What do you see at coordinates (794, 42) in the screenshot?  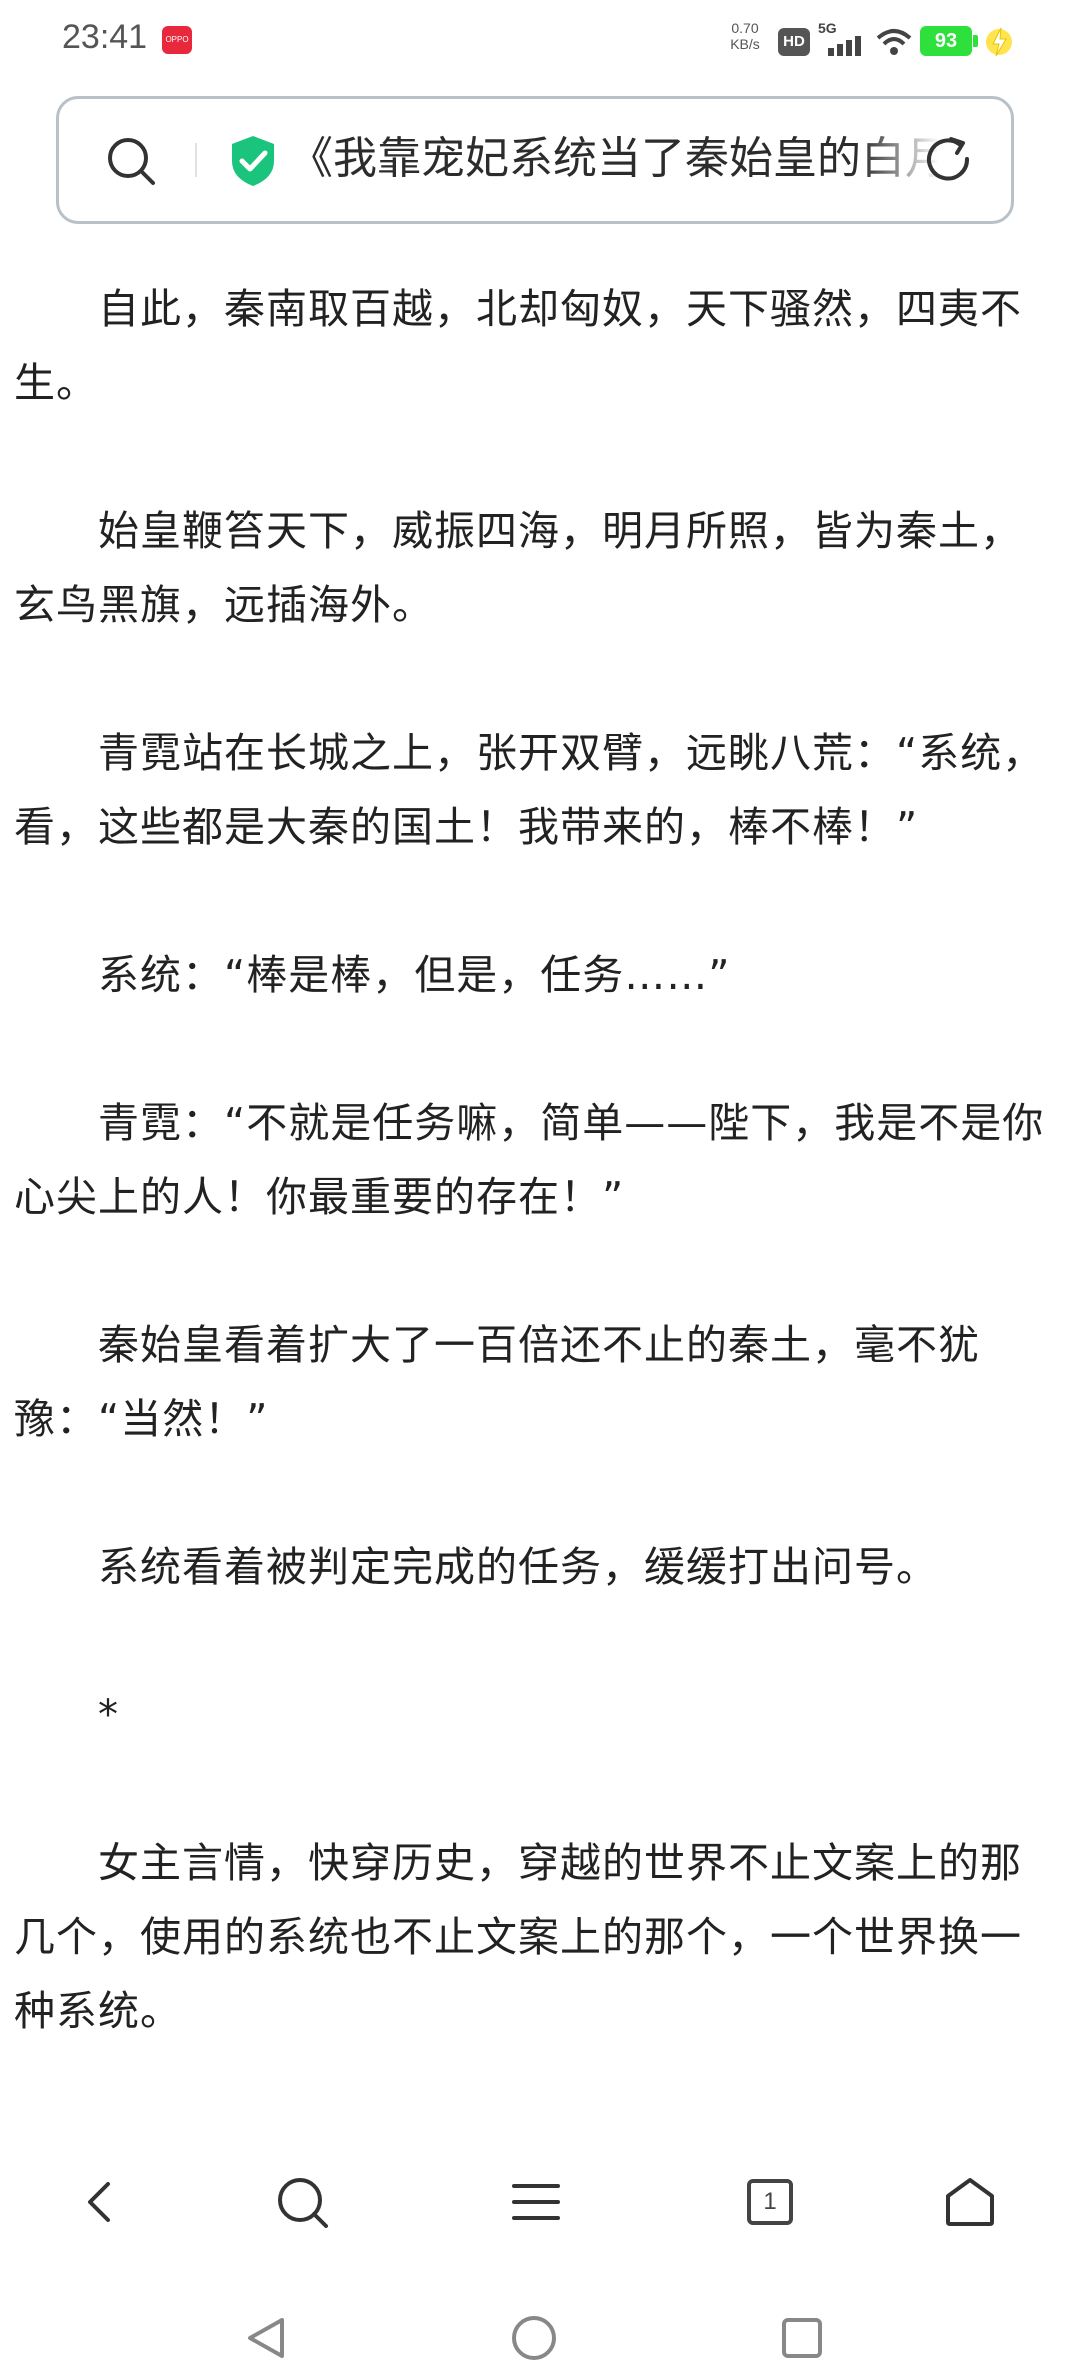 I see `hd-icon: HD` at bounding box center [794, 42].